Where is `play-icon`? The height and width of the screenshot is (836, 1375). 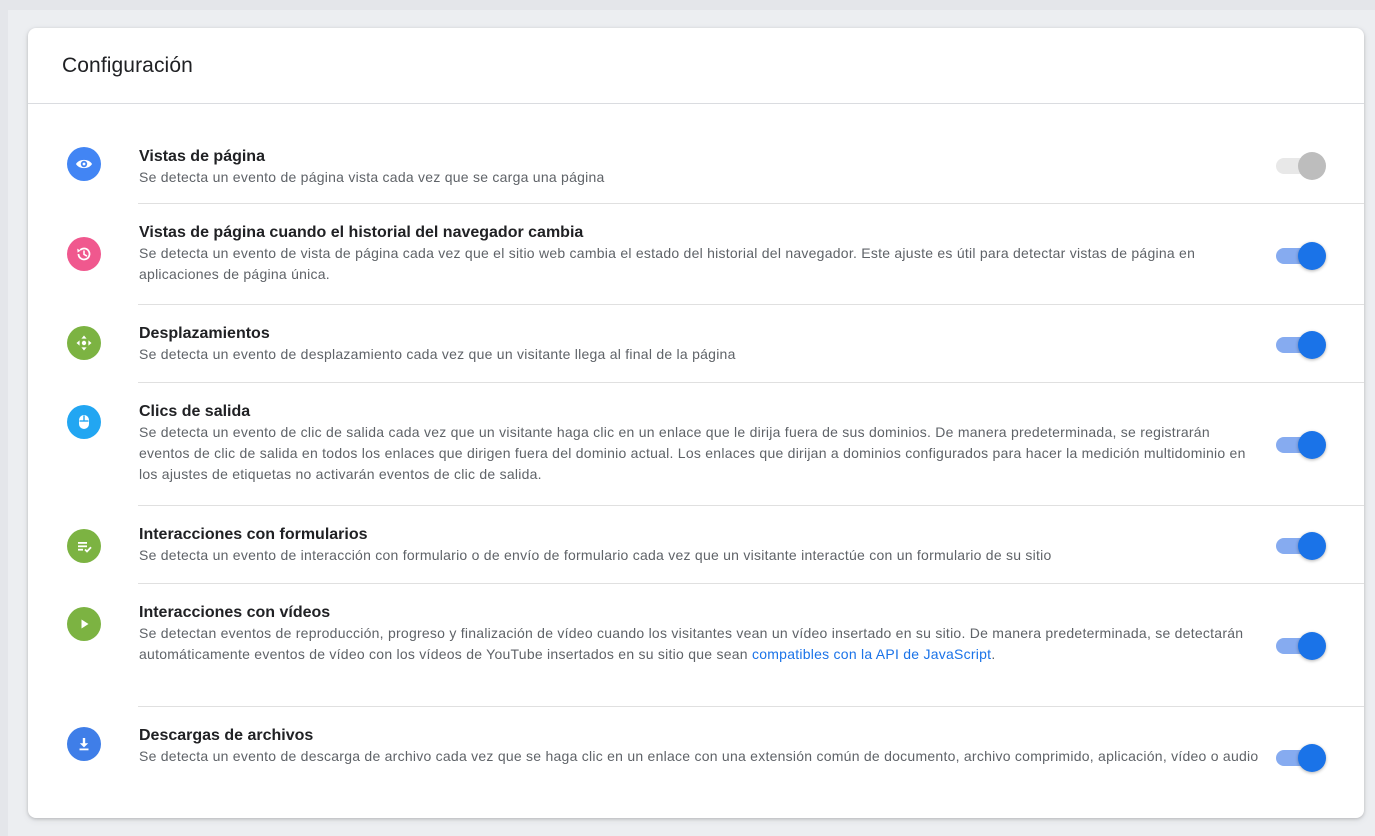 play-icon is located at coordinates (84, 624).